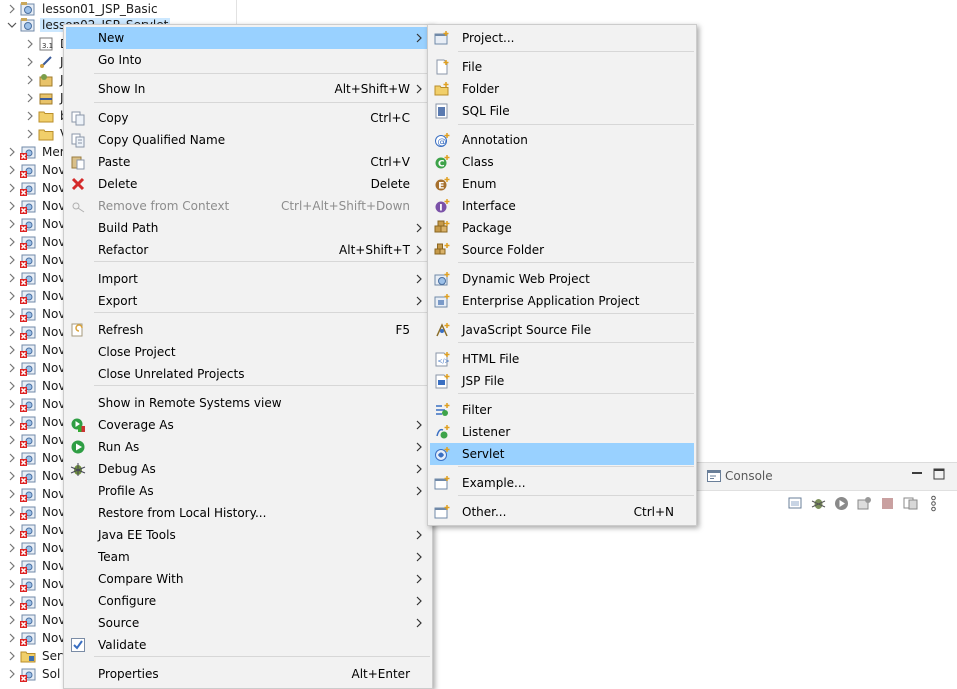  What do you see at coordinates (562, 359) in the screenshot?
I see `menu-item-html-file: </> HTML File` at bounding box center [562, 359].